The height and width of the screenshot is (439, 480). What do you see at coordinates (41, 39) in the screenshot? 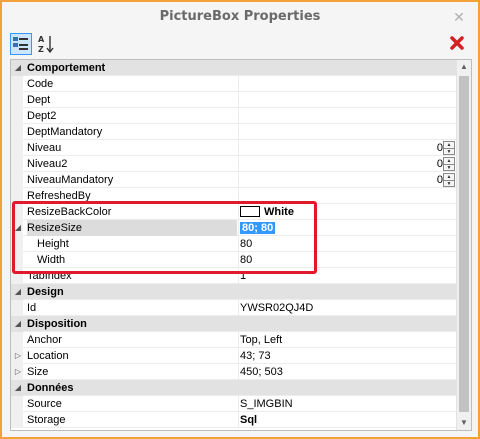
I see `svg-text: A` at bounding box center [41, 39].